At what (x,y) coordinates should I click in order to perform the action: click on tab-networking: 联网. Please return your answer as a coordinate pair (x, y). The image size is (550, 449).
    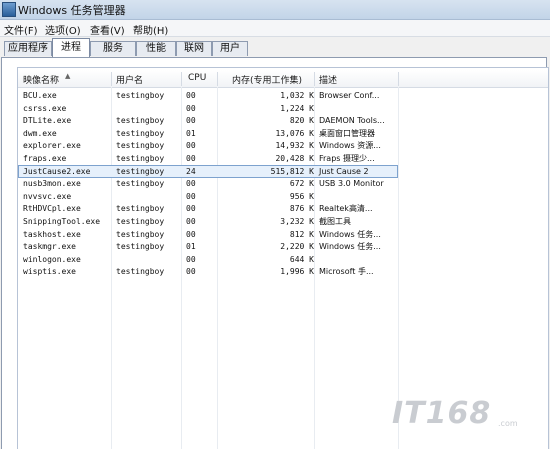
    Looking at the image, I should click on (194, 48).